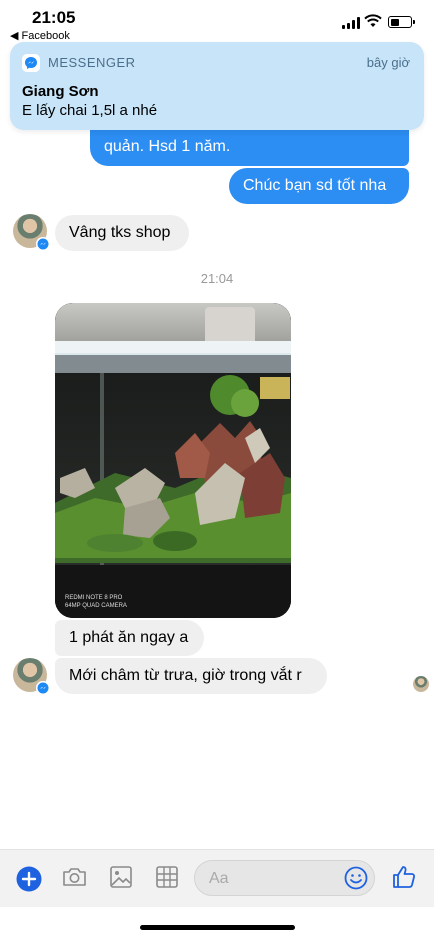  I want to click on emoji-icon, so click(356, 878).